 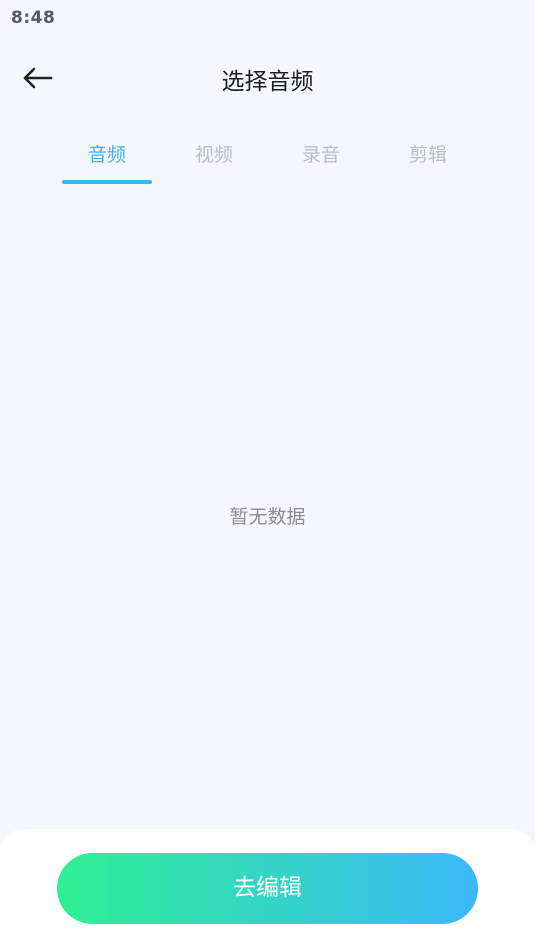 I want to click on tab-video: 视频, so click(x=214, y=153).